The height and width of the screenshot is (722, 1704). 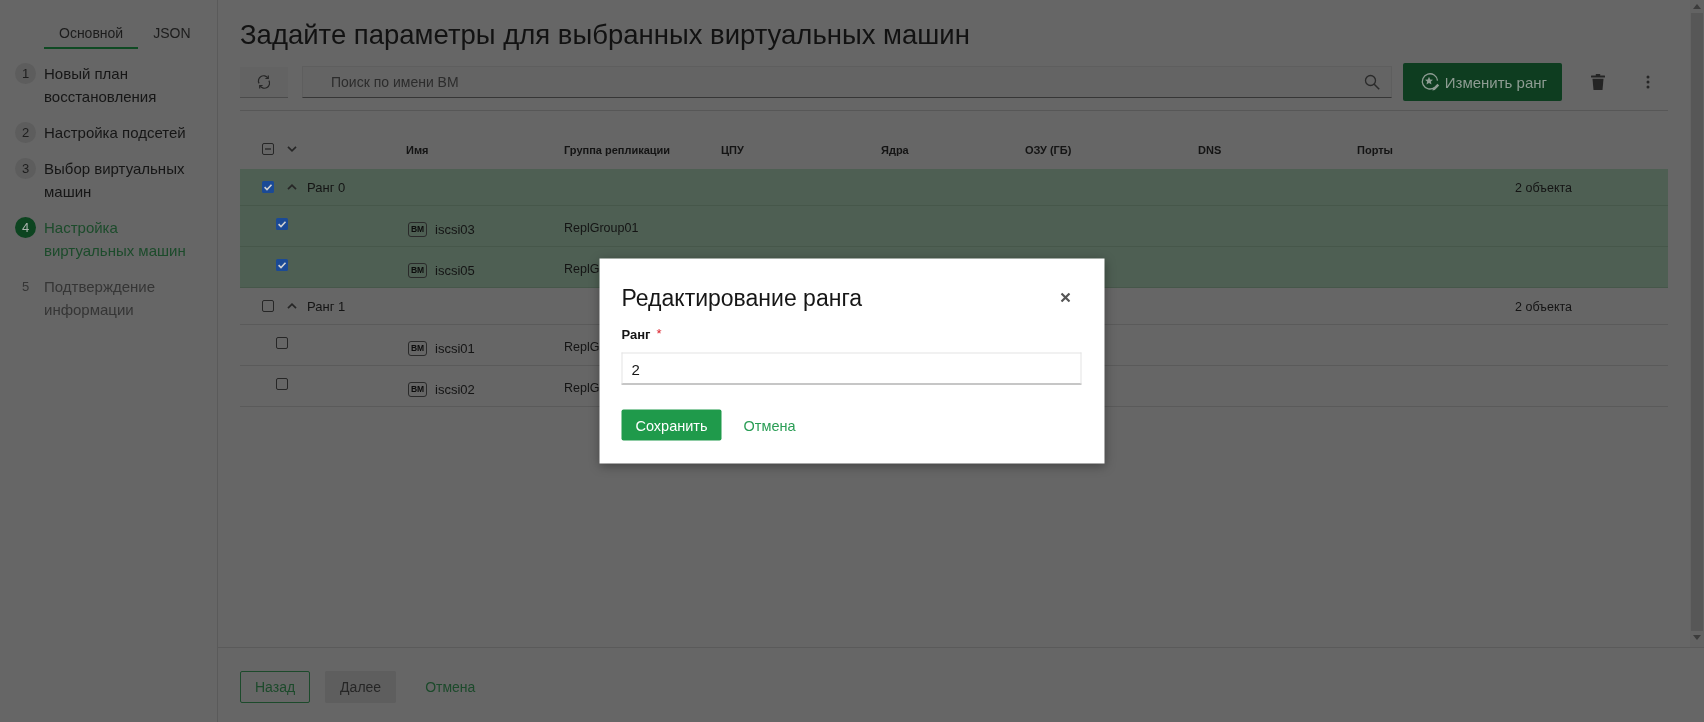 What do you see at coordinates (1697, 637) in the screenshot?
I see `arrow-down-icon` at bounding box center [1697, 637].